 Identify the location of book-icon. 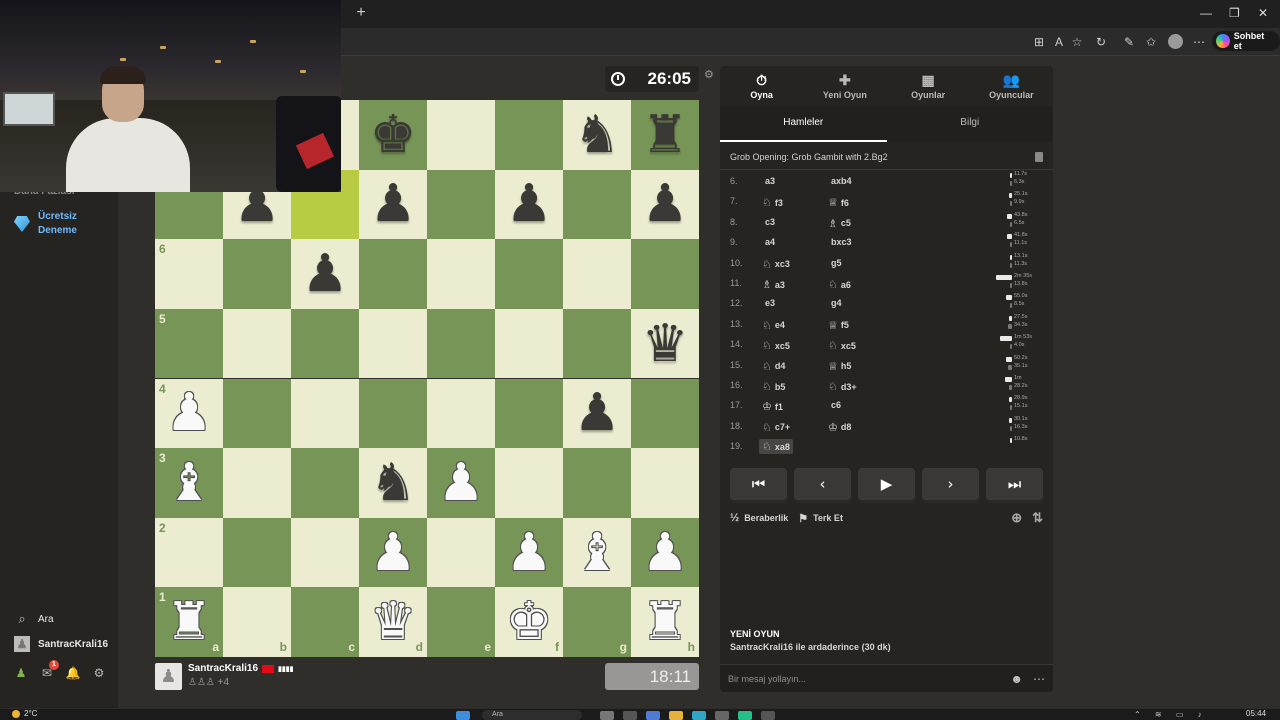
(1039, 156).